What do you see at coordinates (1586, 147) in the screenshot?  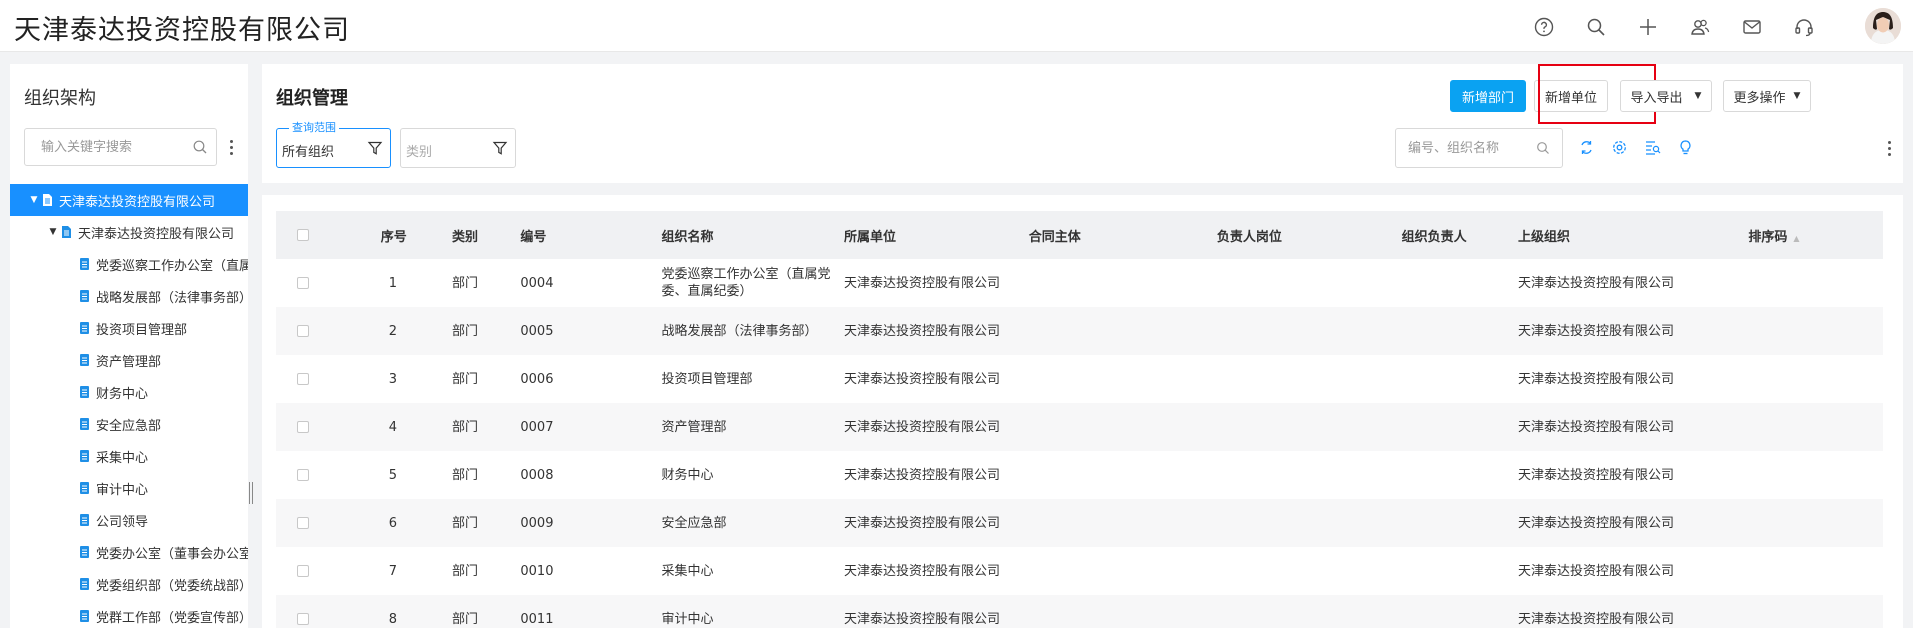 I see `refresh-icon` at bounding box center [1586, 147].